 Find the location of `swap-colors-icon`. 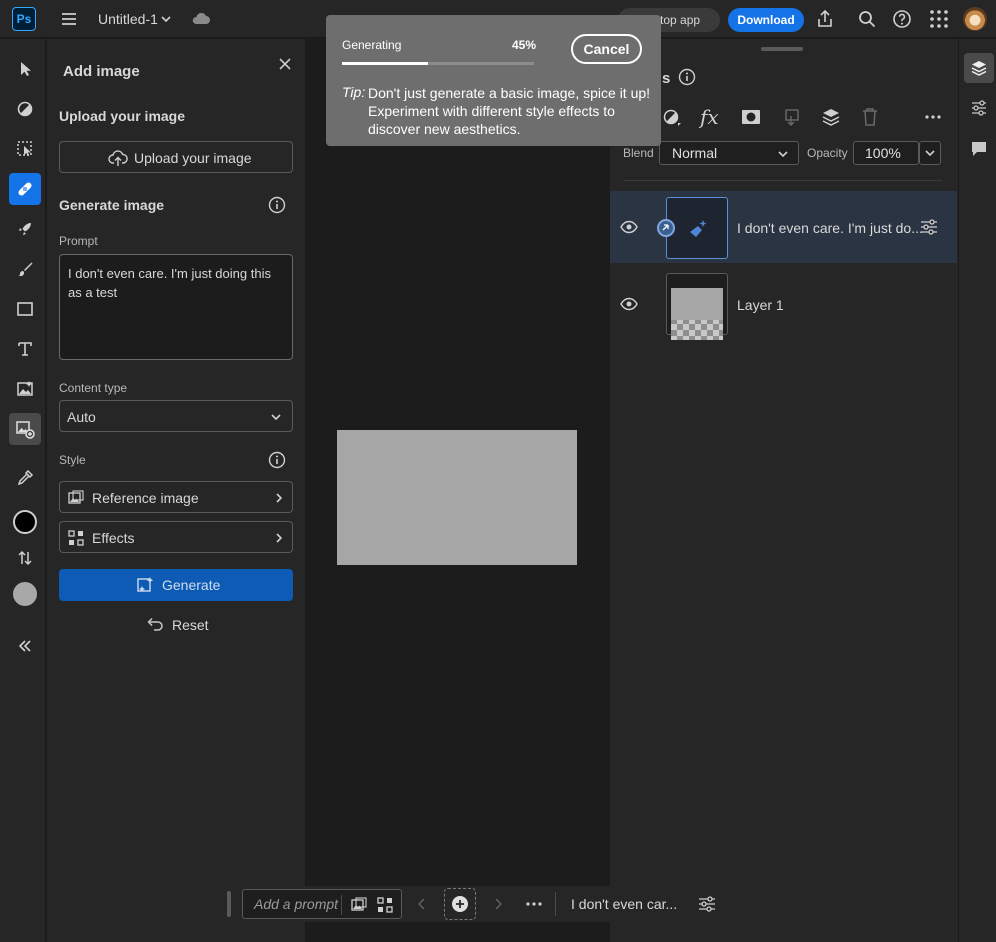

swap-colors-icon is located at coordinates (25, 558).